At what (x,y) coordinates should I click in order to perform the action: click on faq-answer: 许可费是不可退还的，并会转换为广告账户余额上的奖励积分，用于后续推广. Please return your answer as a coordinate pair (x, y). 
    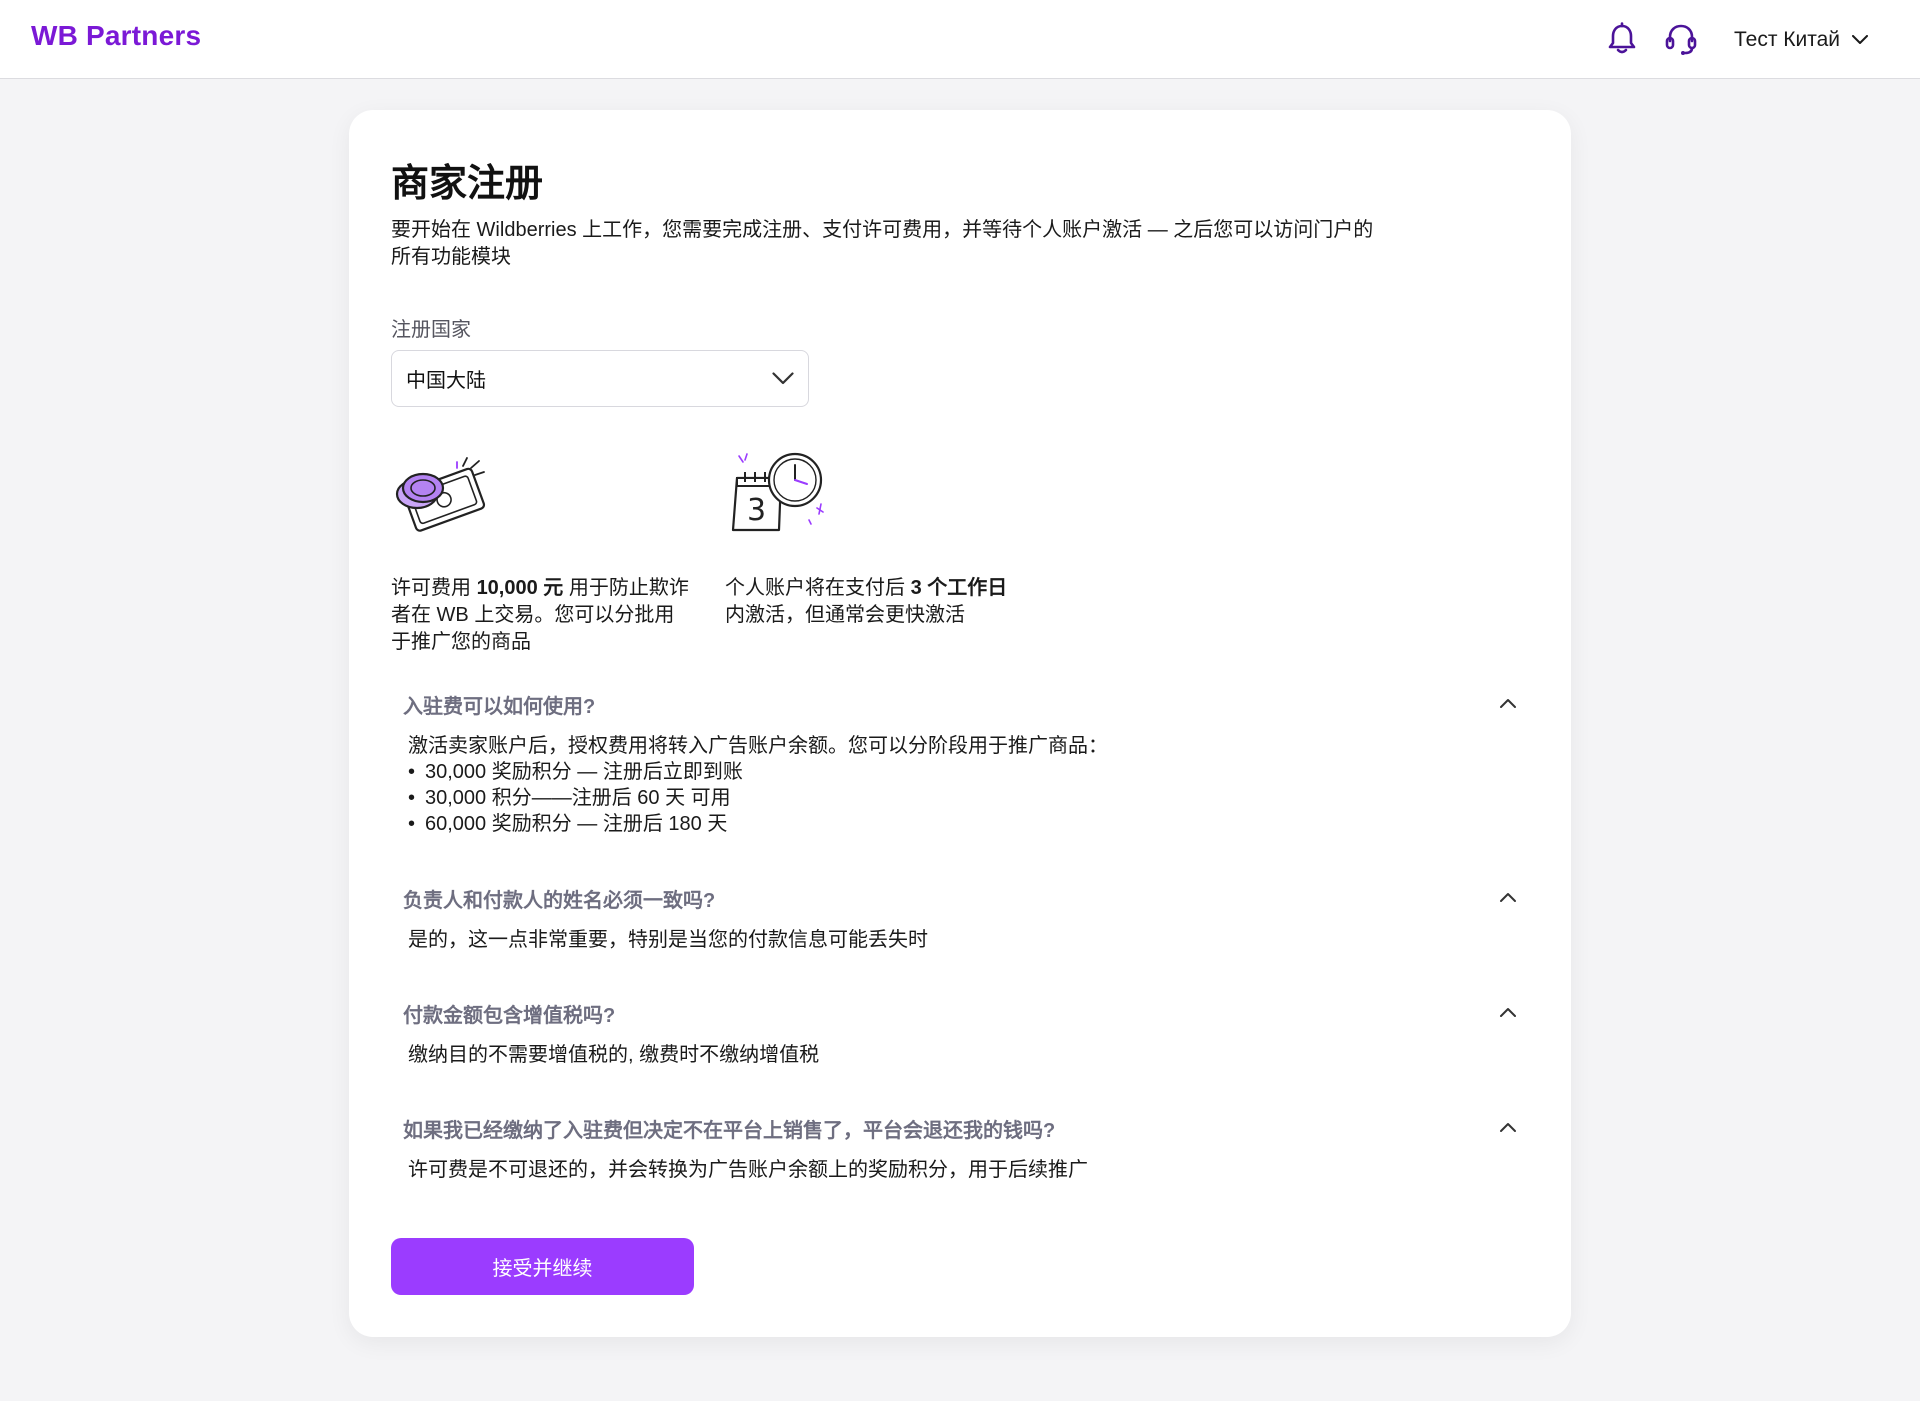
    Looking at the image, I should click on (960, 1170).